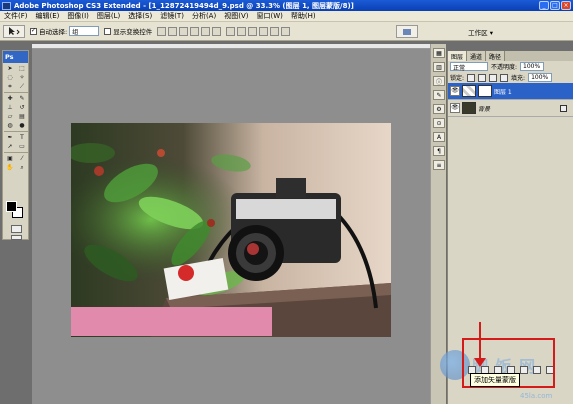 The width and height of the screenshot is (573, 404). Describe the element at coordinates (78, 16) in the screenshot. I see `menu-image: 图像(I)` at that location.